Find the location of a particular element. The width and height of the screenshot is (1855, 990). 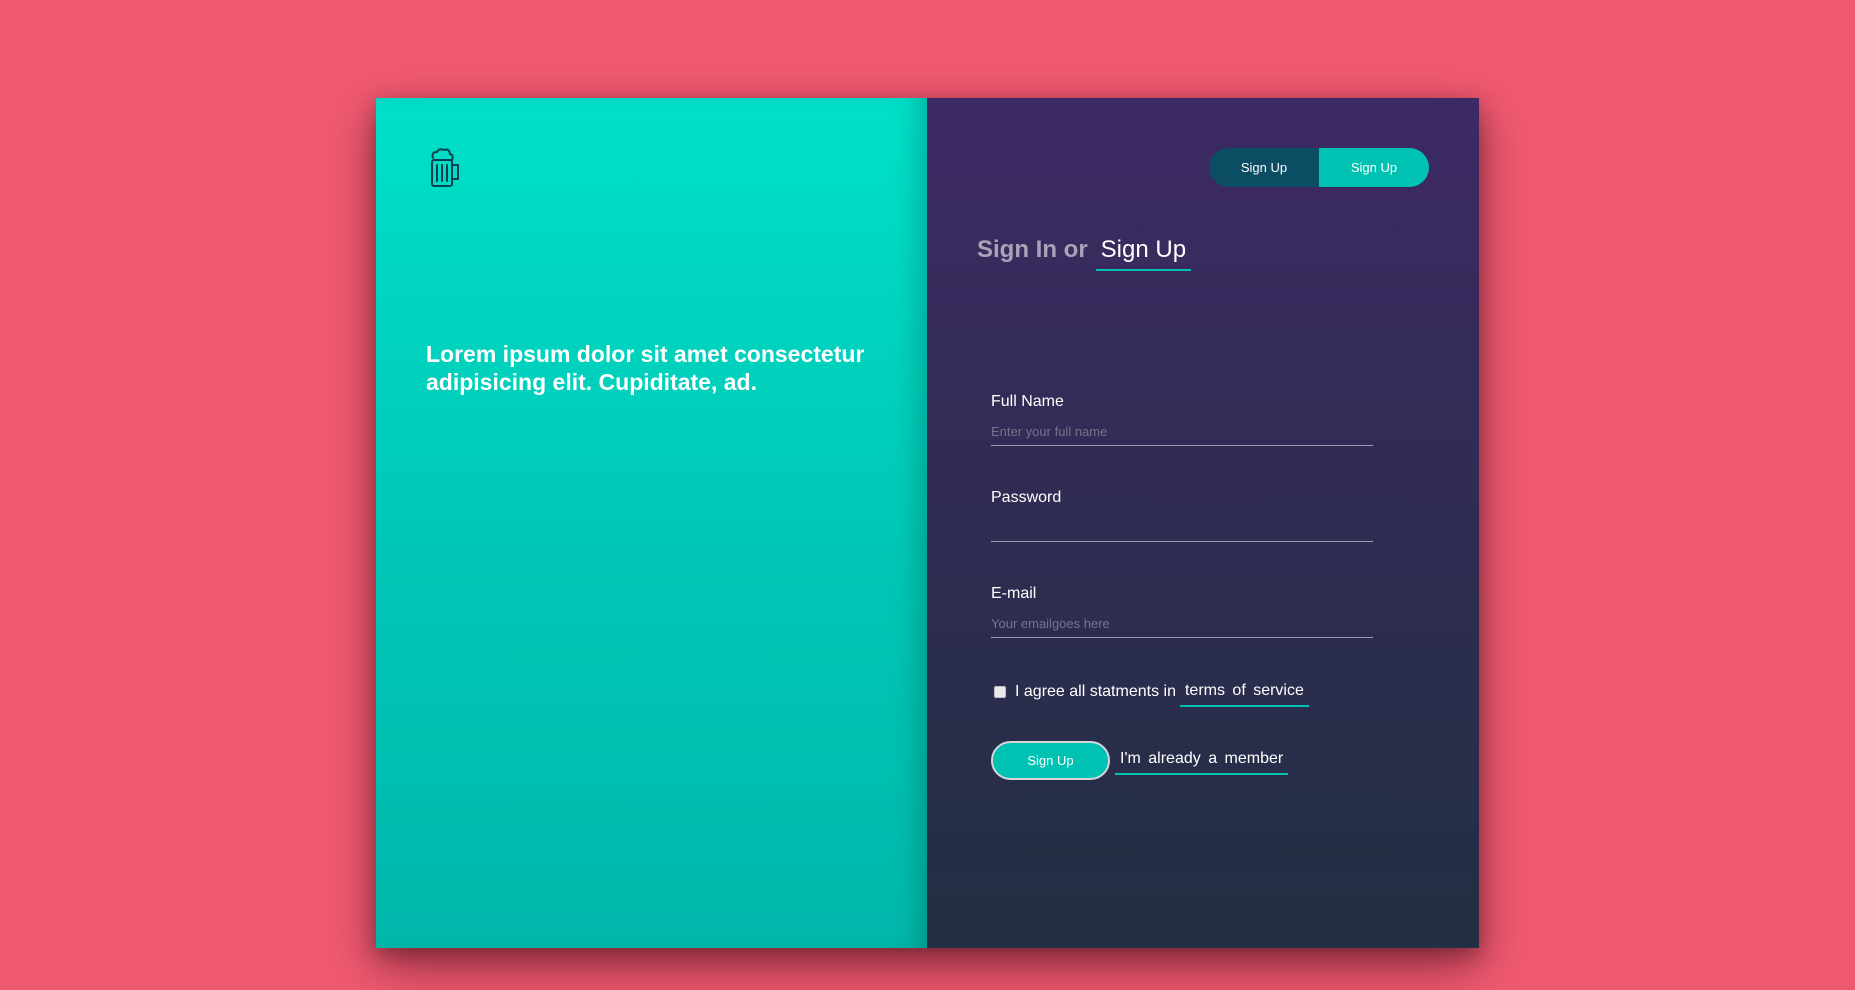

sign-up-title: Sign Up is located at coordinates (1143, 253).